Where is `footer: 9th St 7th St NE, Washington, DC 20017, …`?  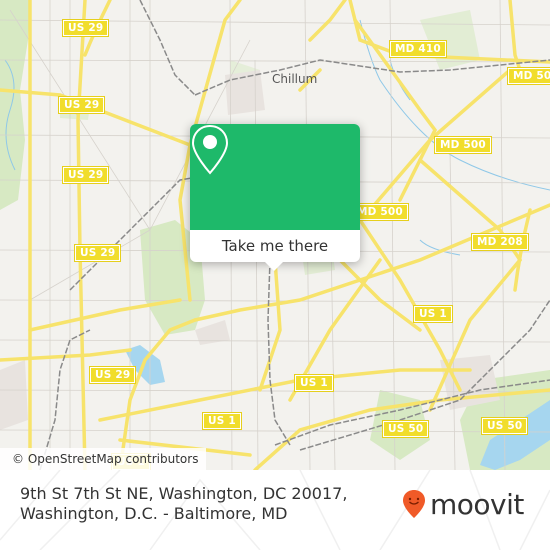
footer: 9th St 7th St NE, Washington, DC 20017, … is located at coordinates (275, 510).